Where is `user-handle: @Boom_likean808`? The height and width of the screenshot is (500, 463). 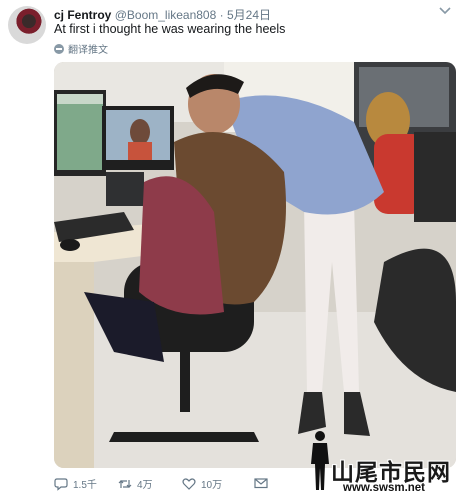
user-handle: @Boom_likean808 is located at coordinates (166, 15).